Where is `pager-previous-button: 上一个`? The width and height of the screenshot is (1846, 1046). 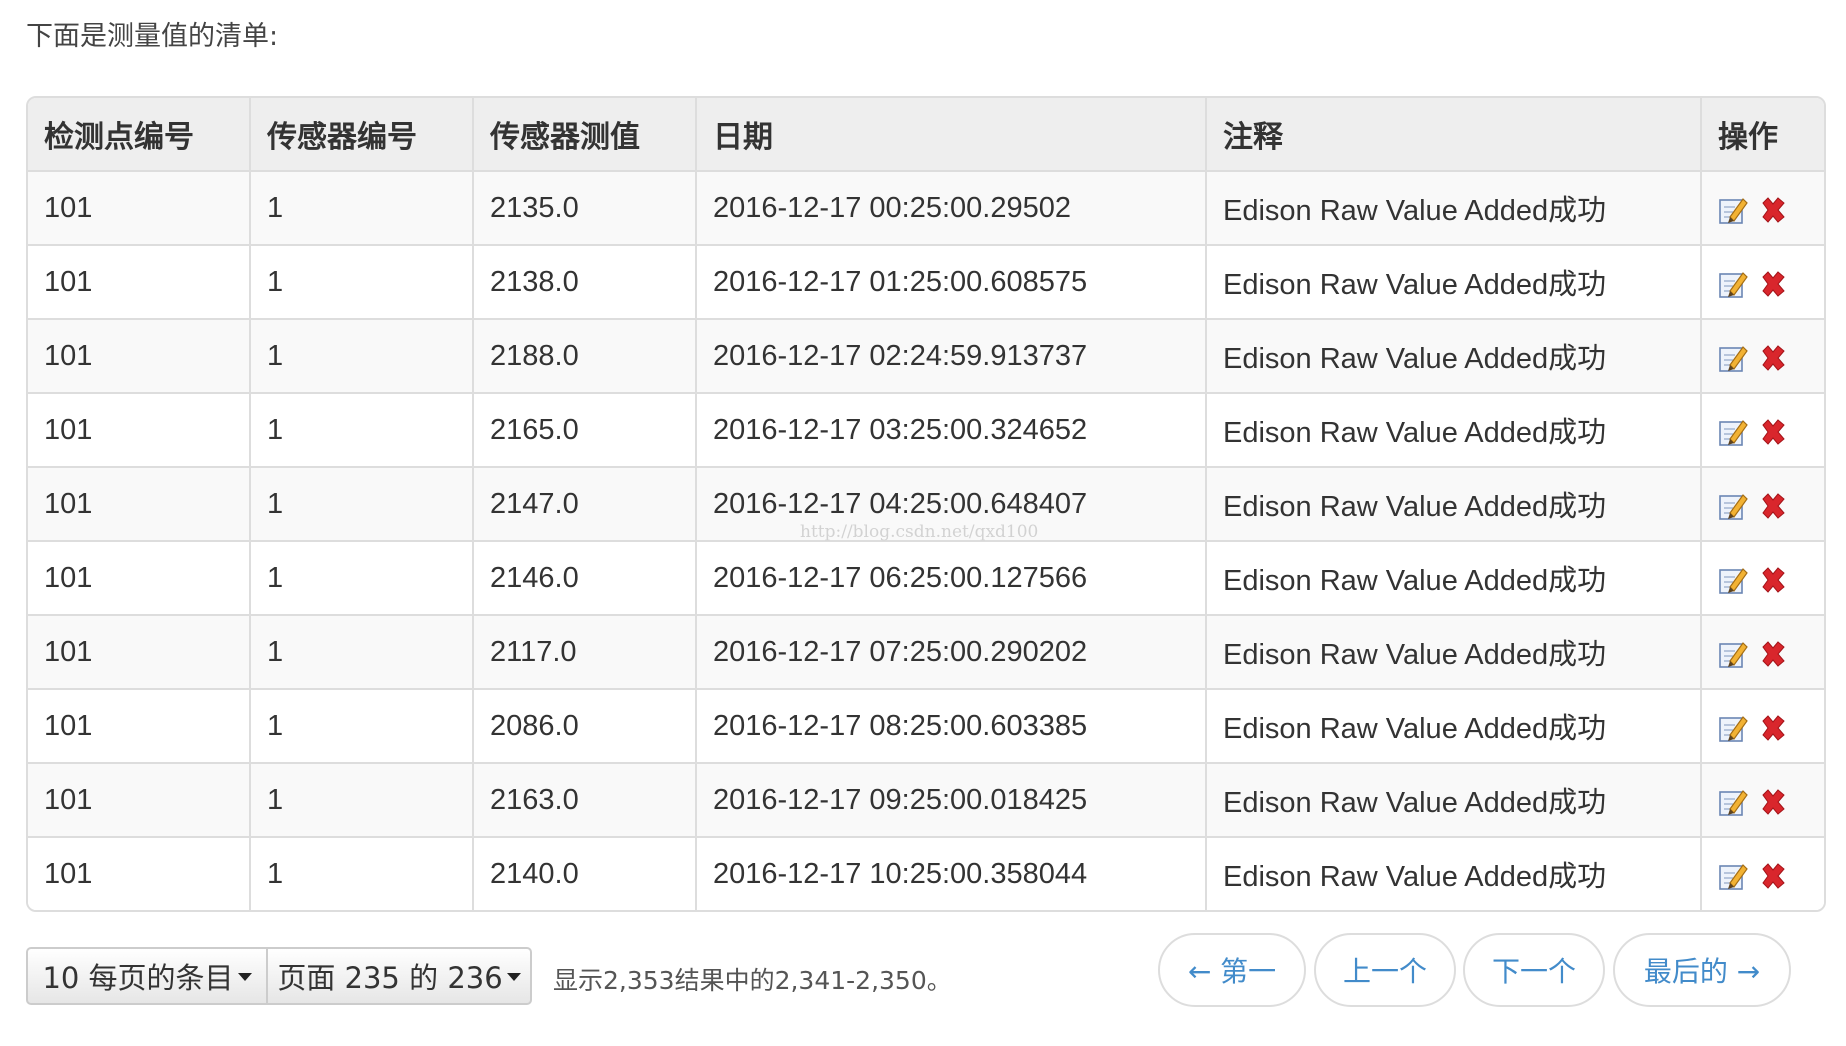
pager-previous-button: 上一个 is located at coordinates (1385, 970).